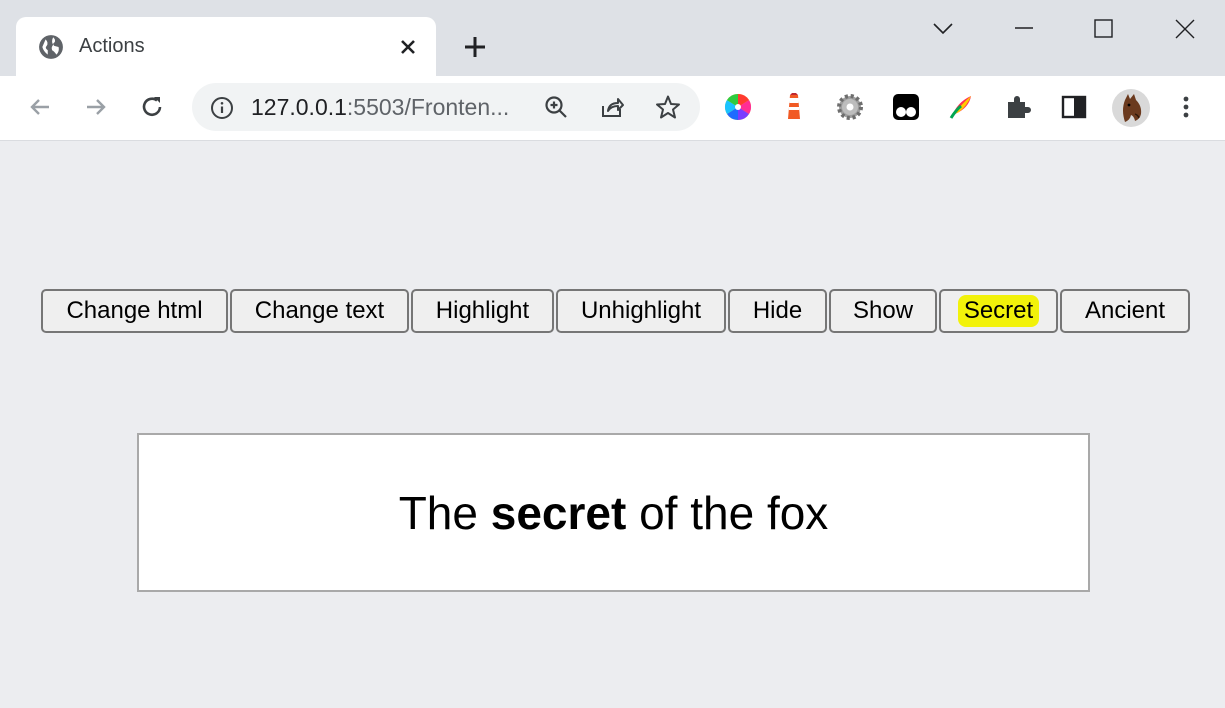  I want to click on lighthouse-icon, so click(794, 107).